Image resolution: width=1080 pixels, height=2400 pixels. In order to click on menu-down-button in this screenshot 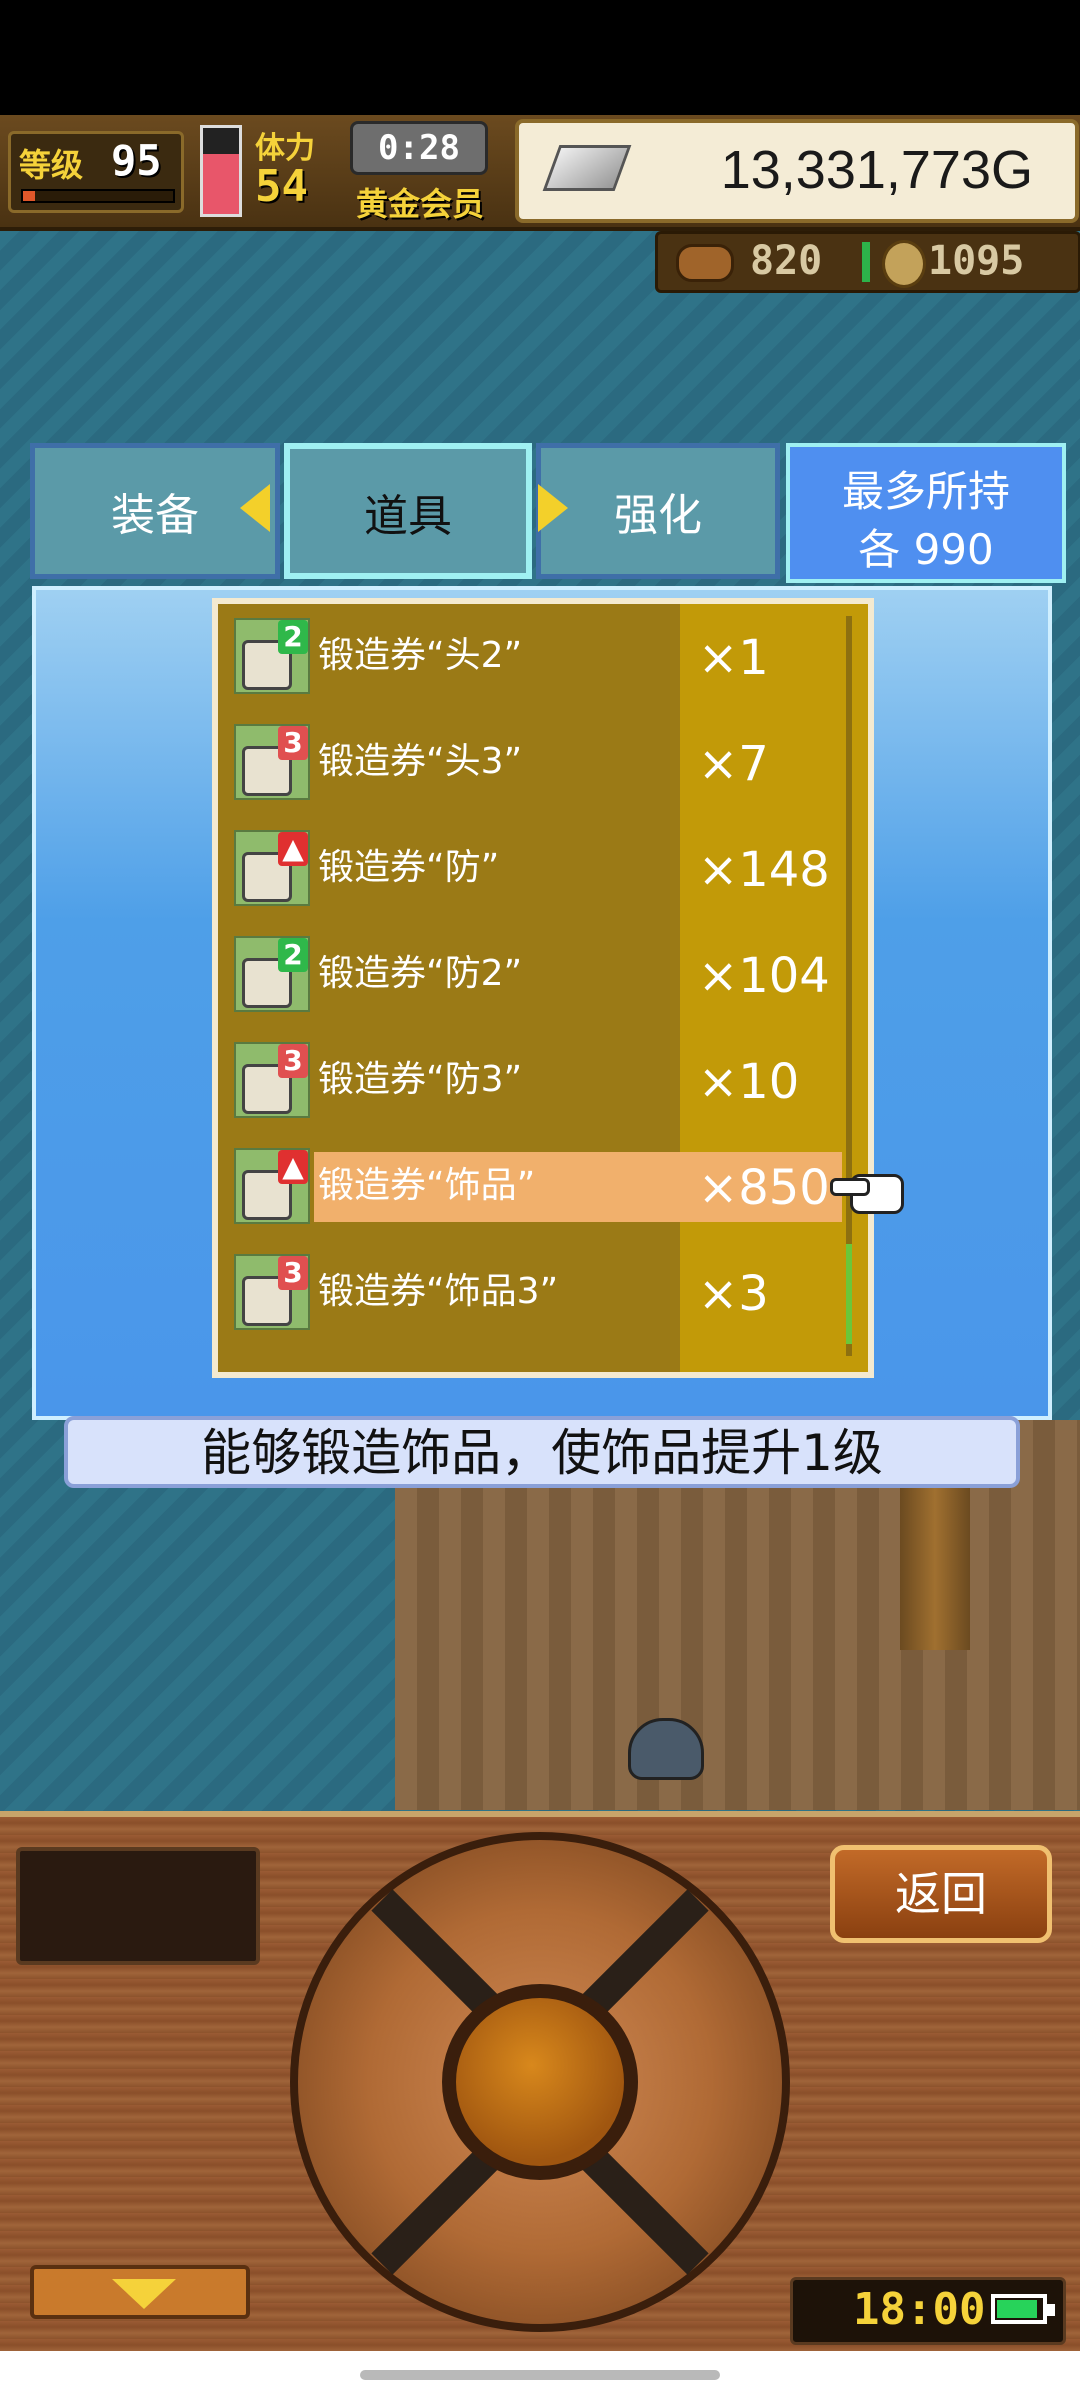, I will do `click(140, 2292)`.